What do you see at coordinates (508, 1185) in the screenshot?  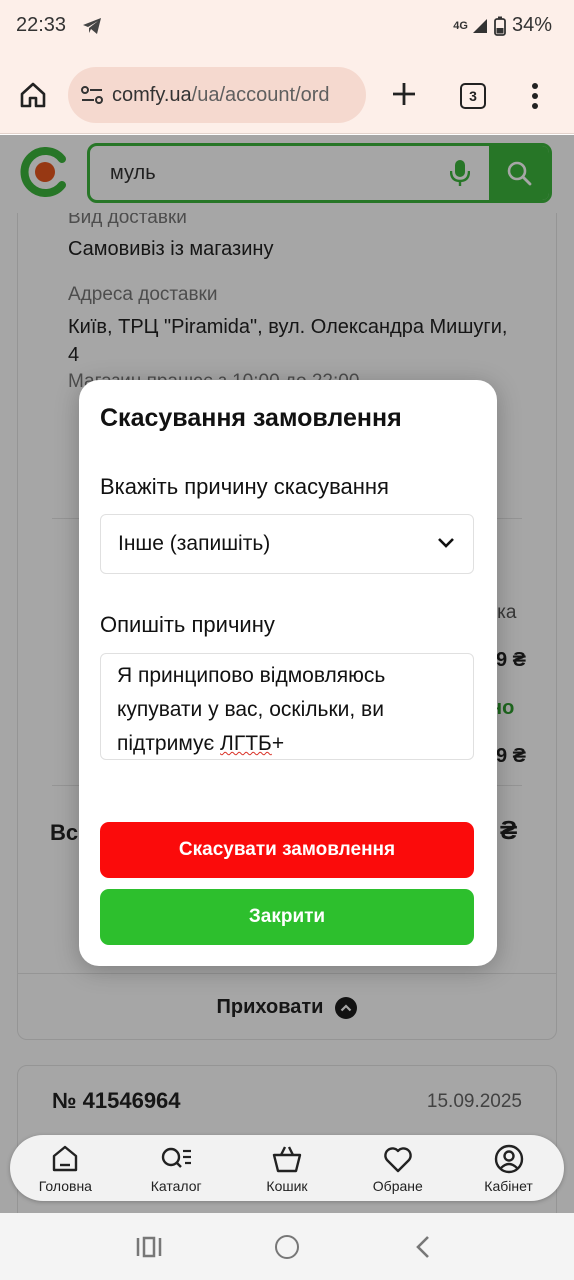 I see `nav-account-label: Кабінет` at bounding box center [508, 1185].